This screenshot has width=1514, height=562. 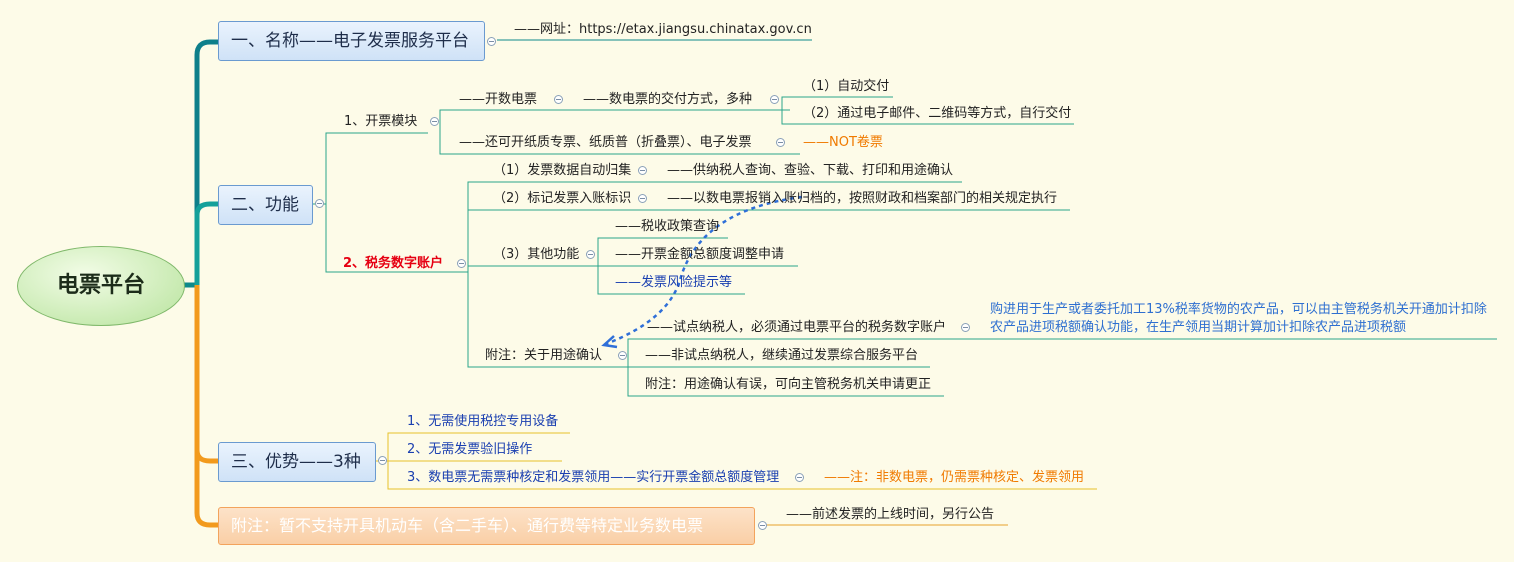 I want to click on tax-digital-account: 2、税务数字账户, so click(x=393, y=264).